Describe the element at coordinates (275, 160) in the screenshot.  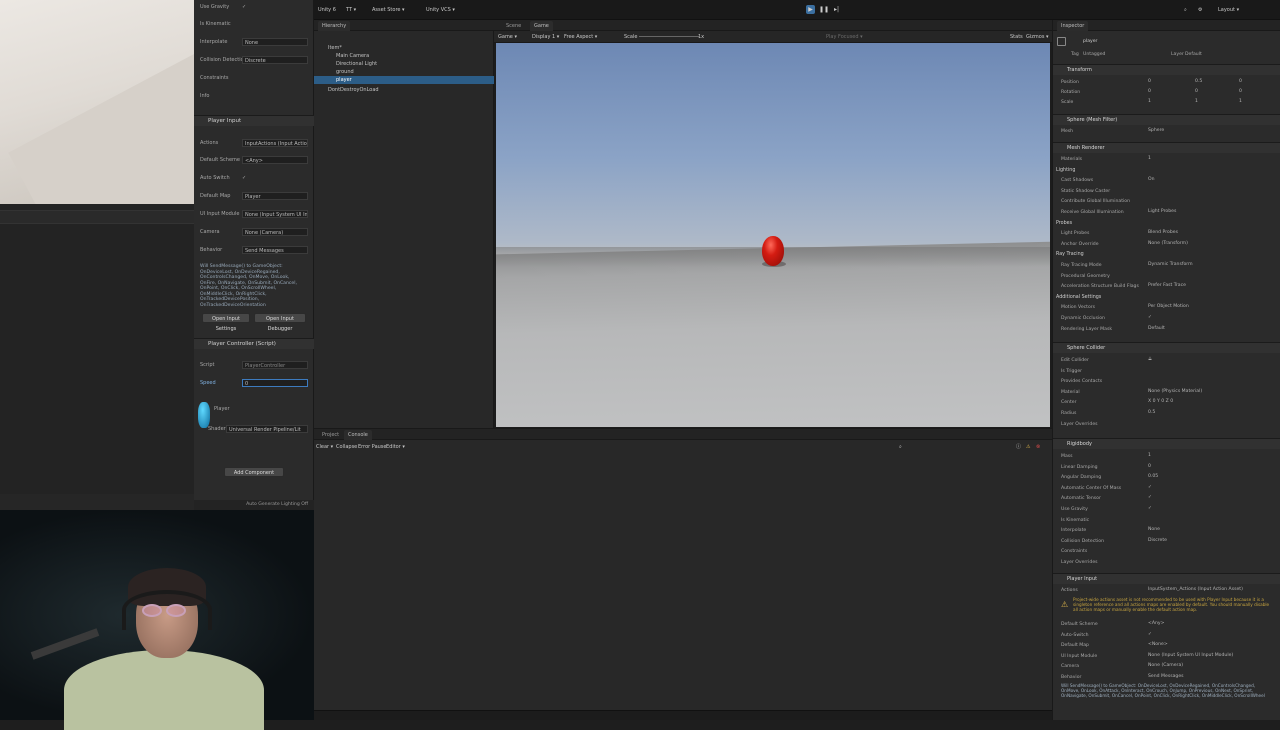
I see `ip-default-scheme-dropdown: <Any>` at that location.